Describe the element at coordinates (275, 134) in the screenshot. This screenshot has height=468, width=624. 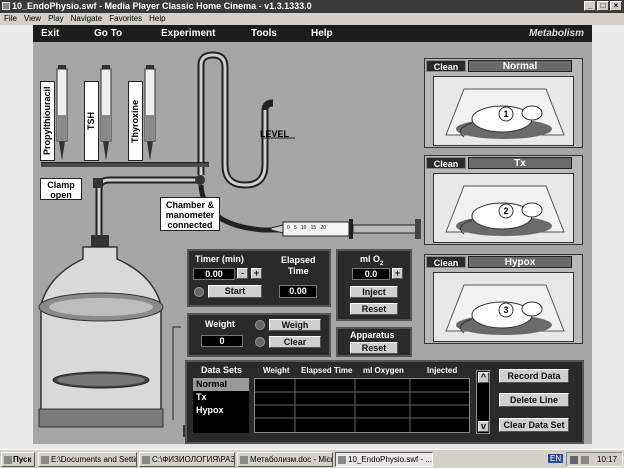
I see `level-label: LEVEL` at that location.